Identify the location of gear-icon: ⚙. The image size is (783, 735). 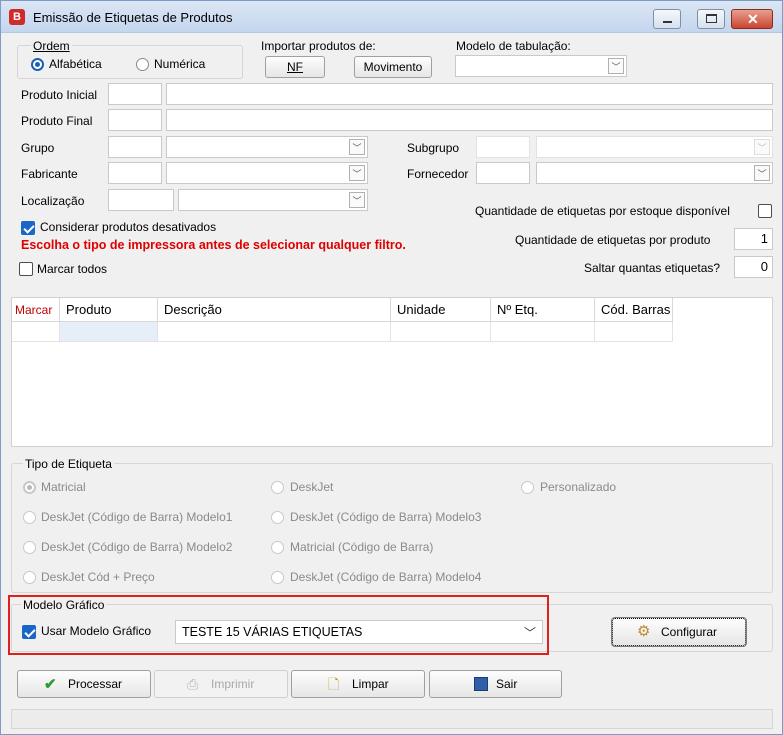
(644, 631).